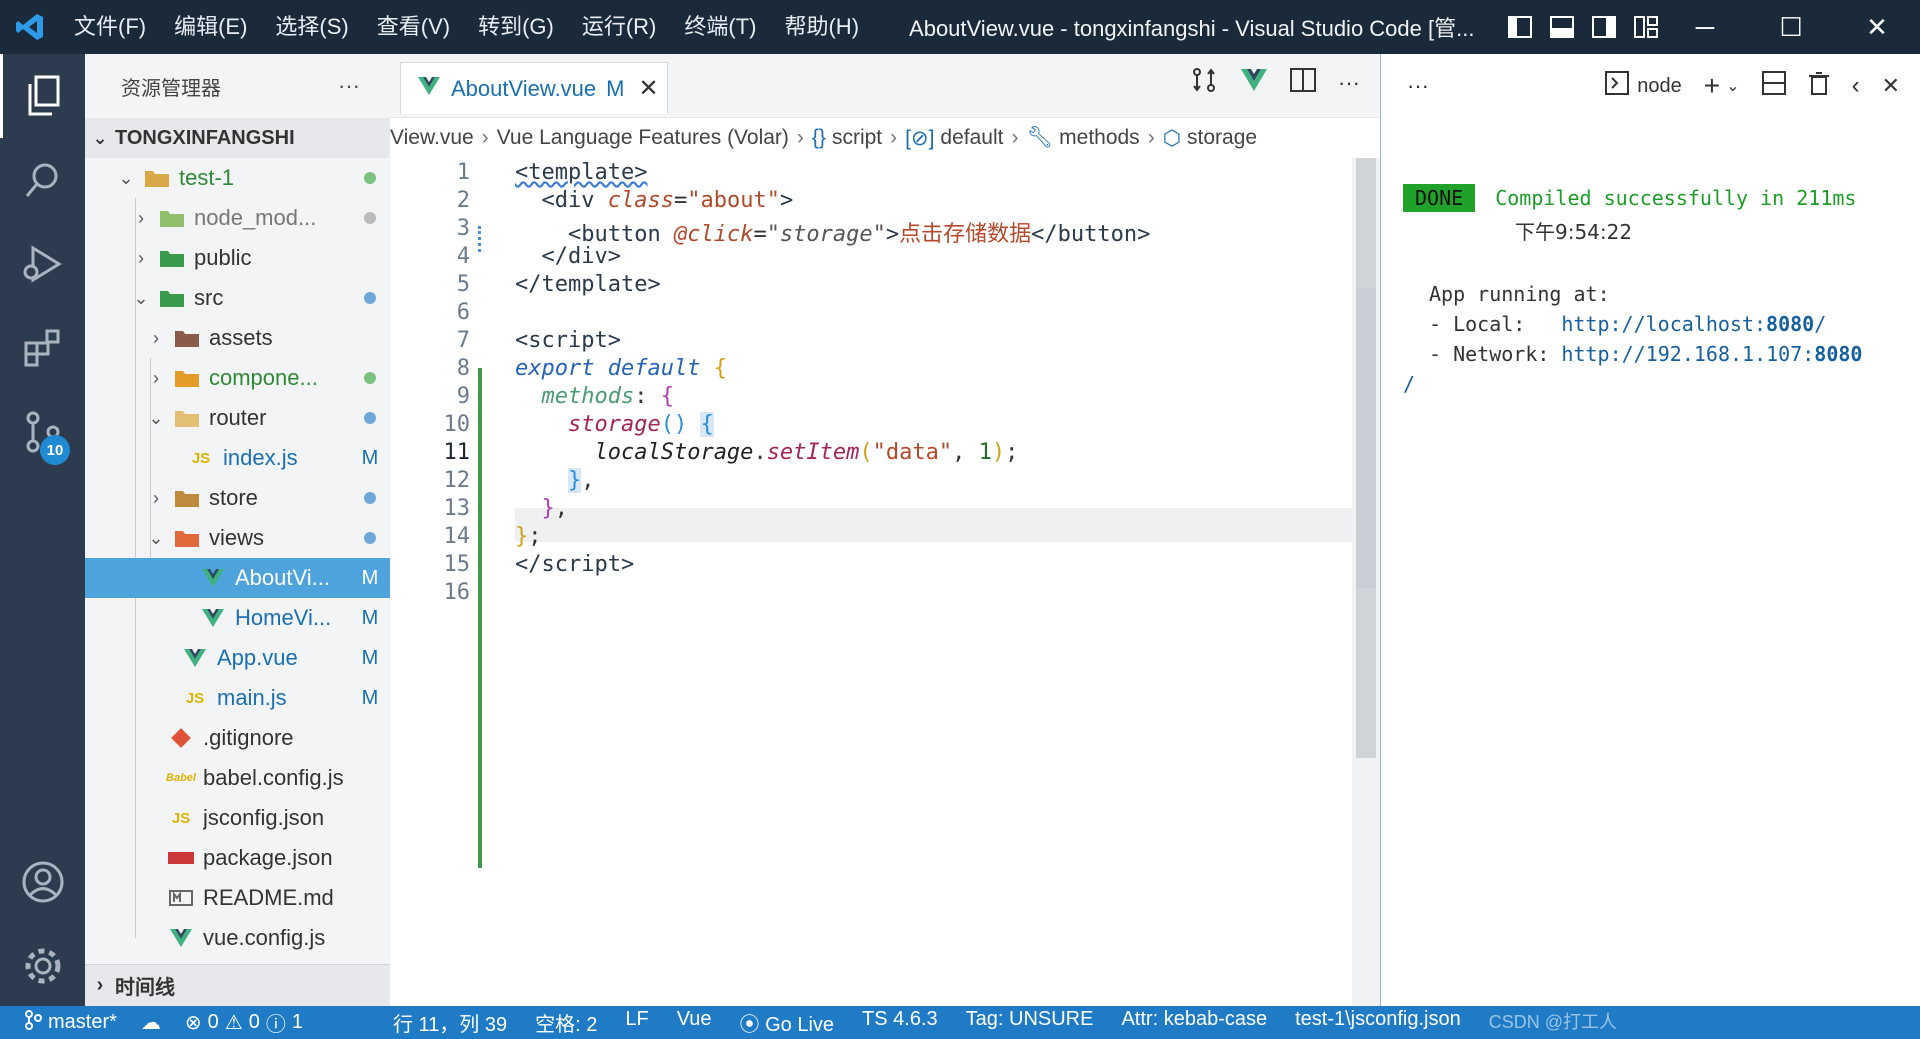 The width and height of the screenshot is (1920, 1039). Describe the element at coordinates (237, 818) in the screenshot. I see `tree-item-jsconfig: JS jsconfig.json` at that location.